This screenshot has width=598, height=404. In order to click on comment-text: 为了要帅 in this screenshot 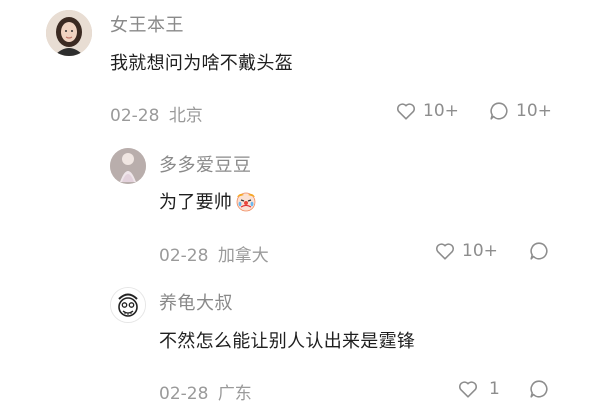, I will do `click(208, 201)`.